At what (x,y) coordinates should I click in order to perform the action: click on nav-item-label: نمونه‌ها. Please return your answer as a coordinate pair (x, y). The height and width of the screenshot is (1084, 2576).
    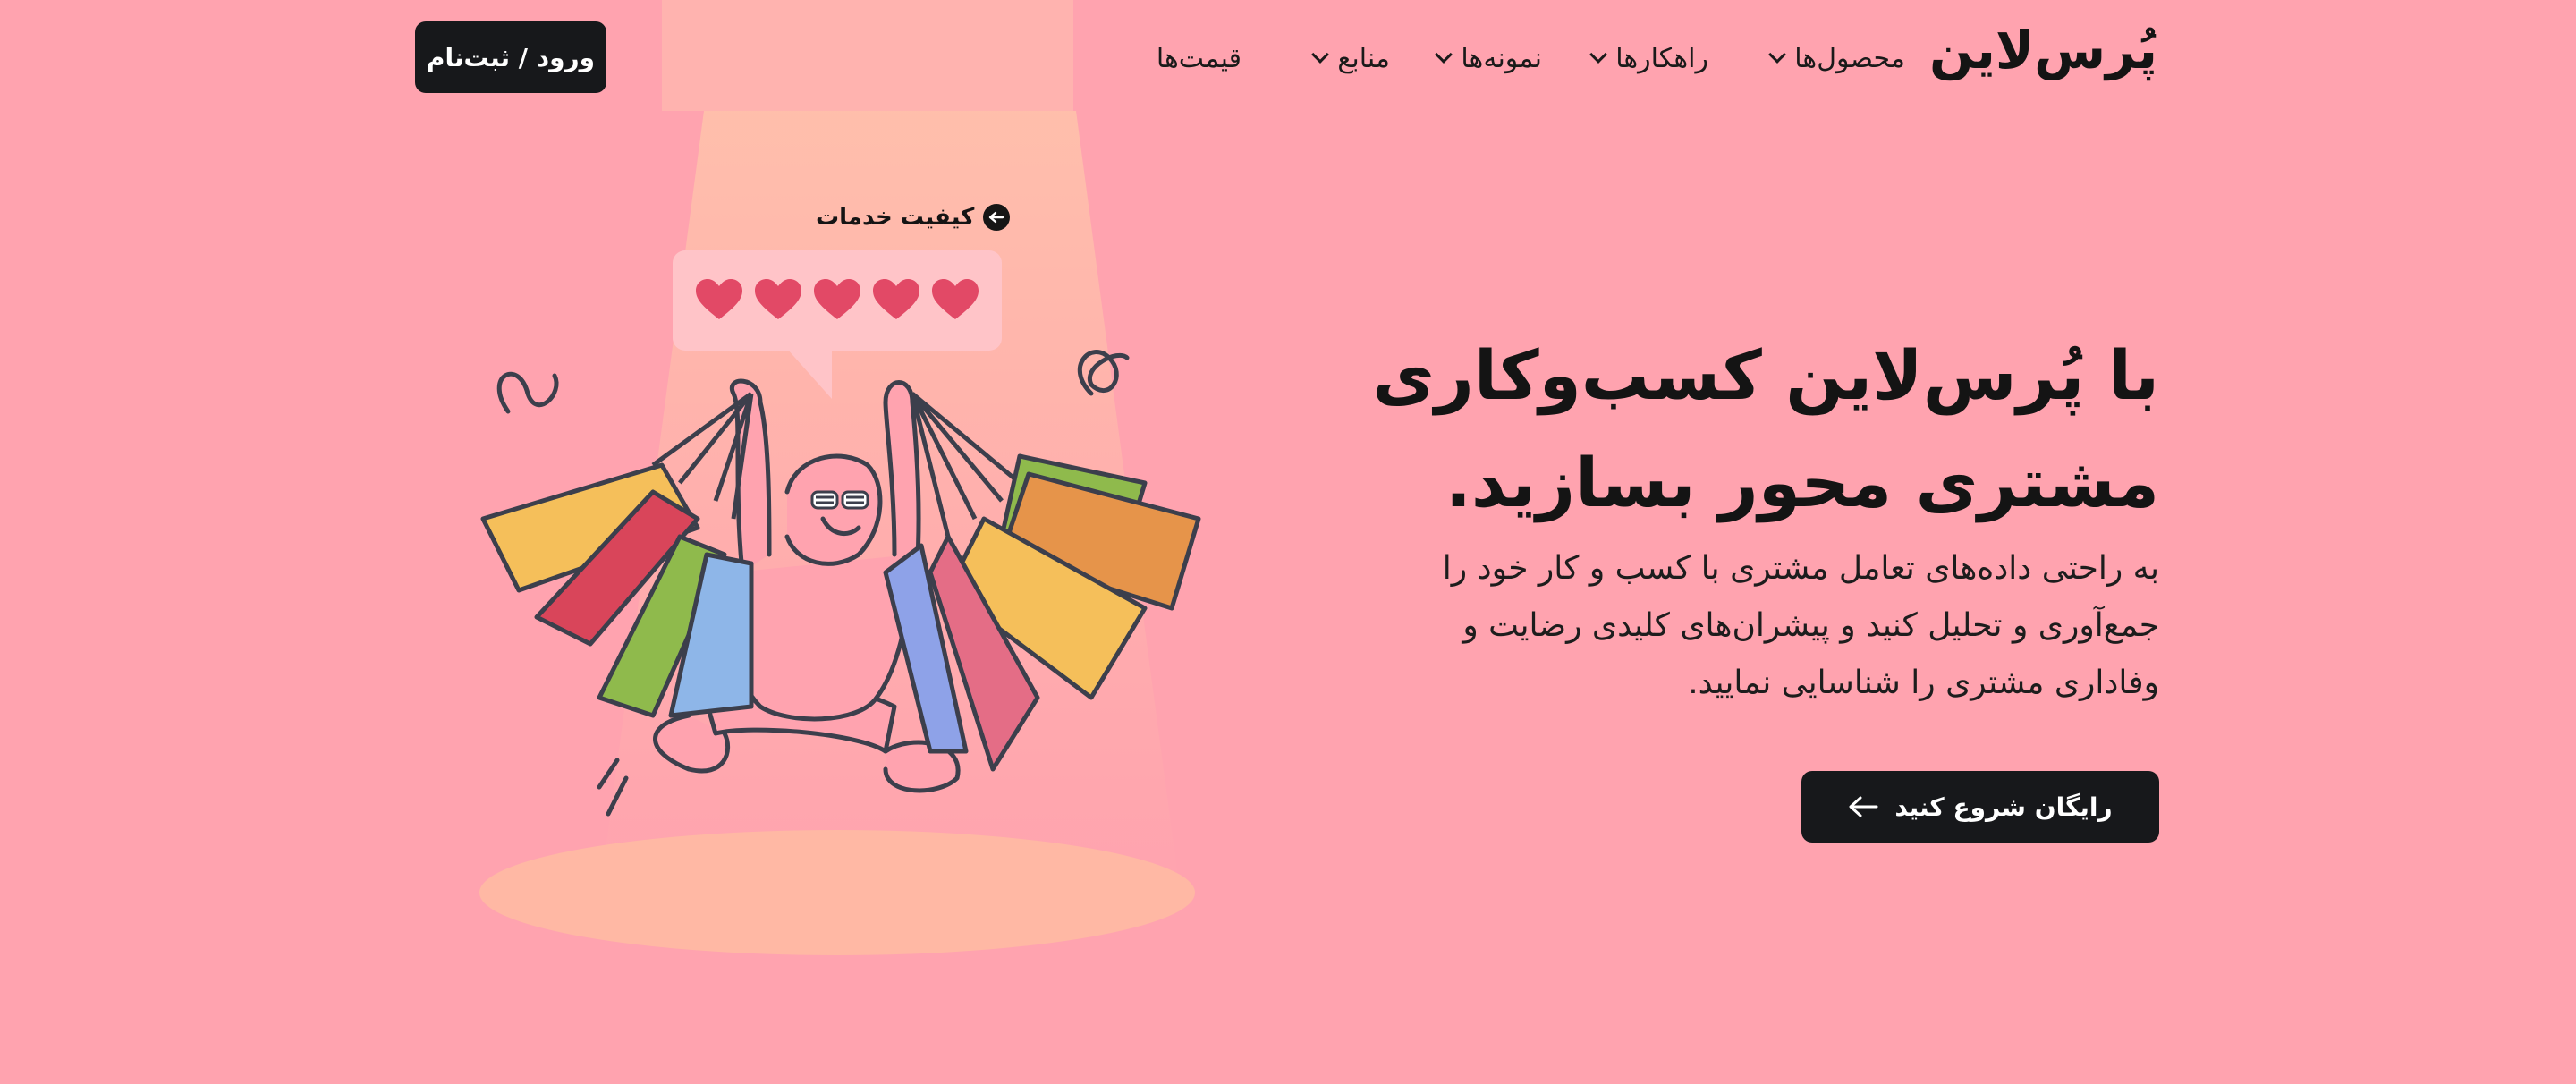
    Looking at the image, I should click on (1501, 58).